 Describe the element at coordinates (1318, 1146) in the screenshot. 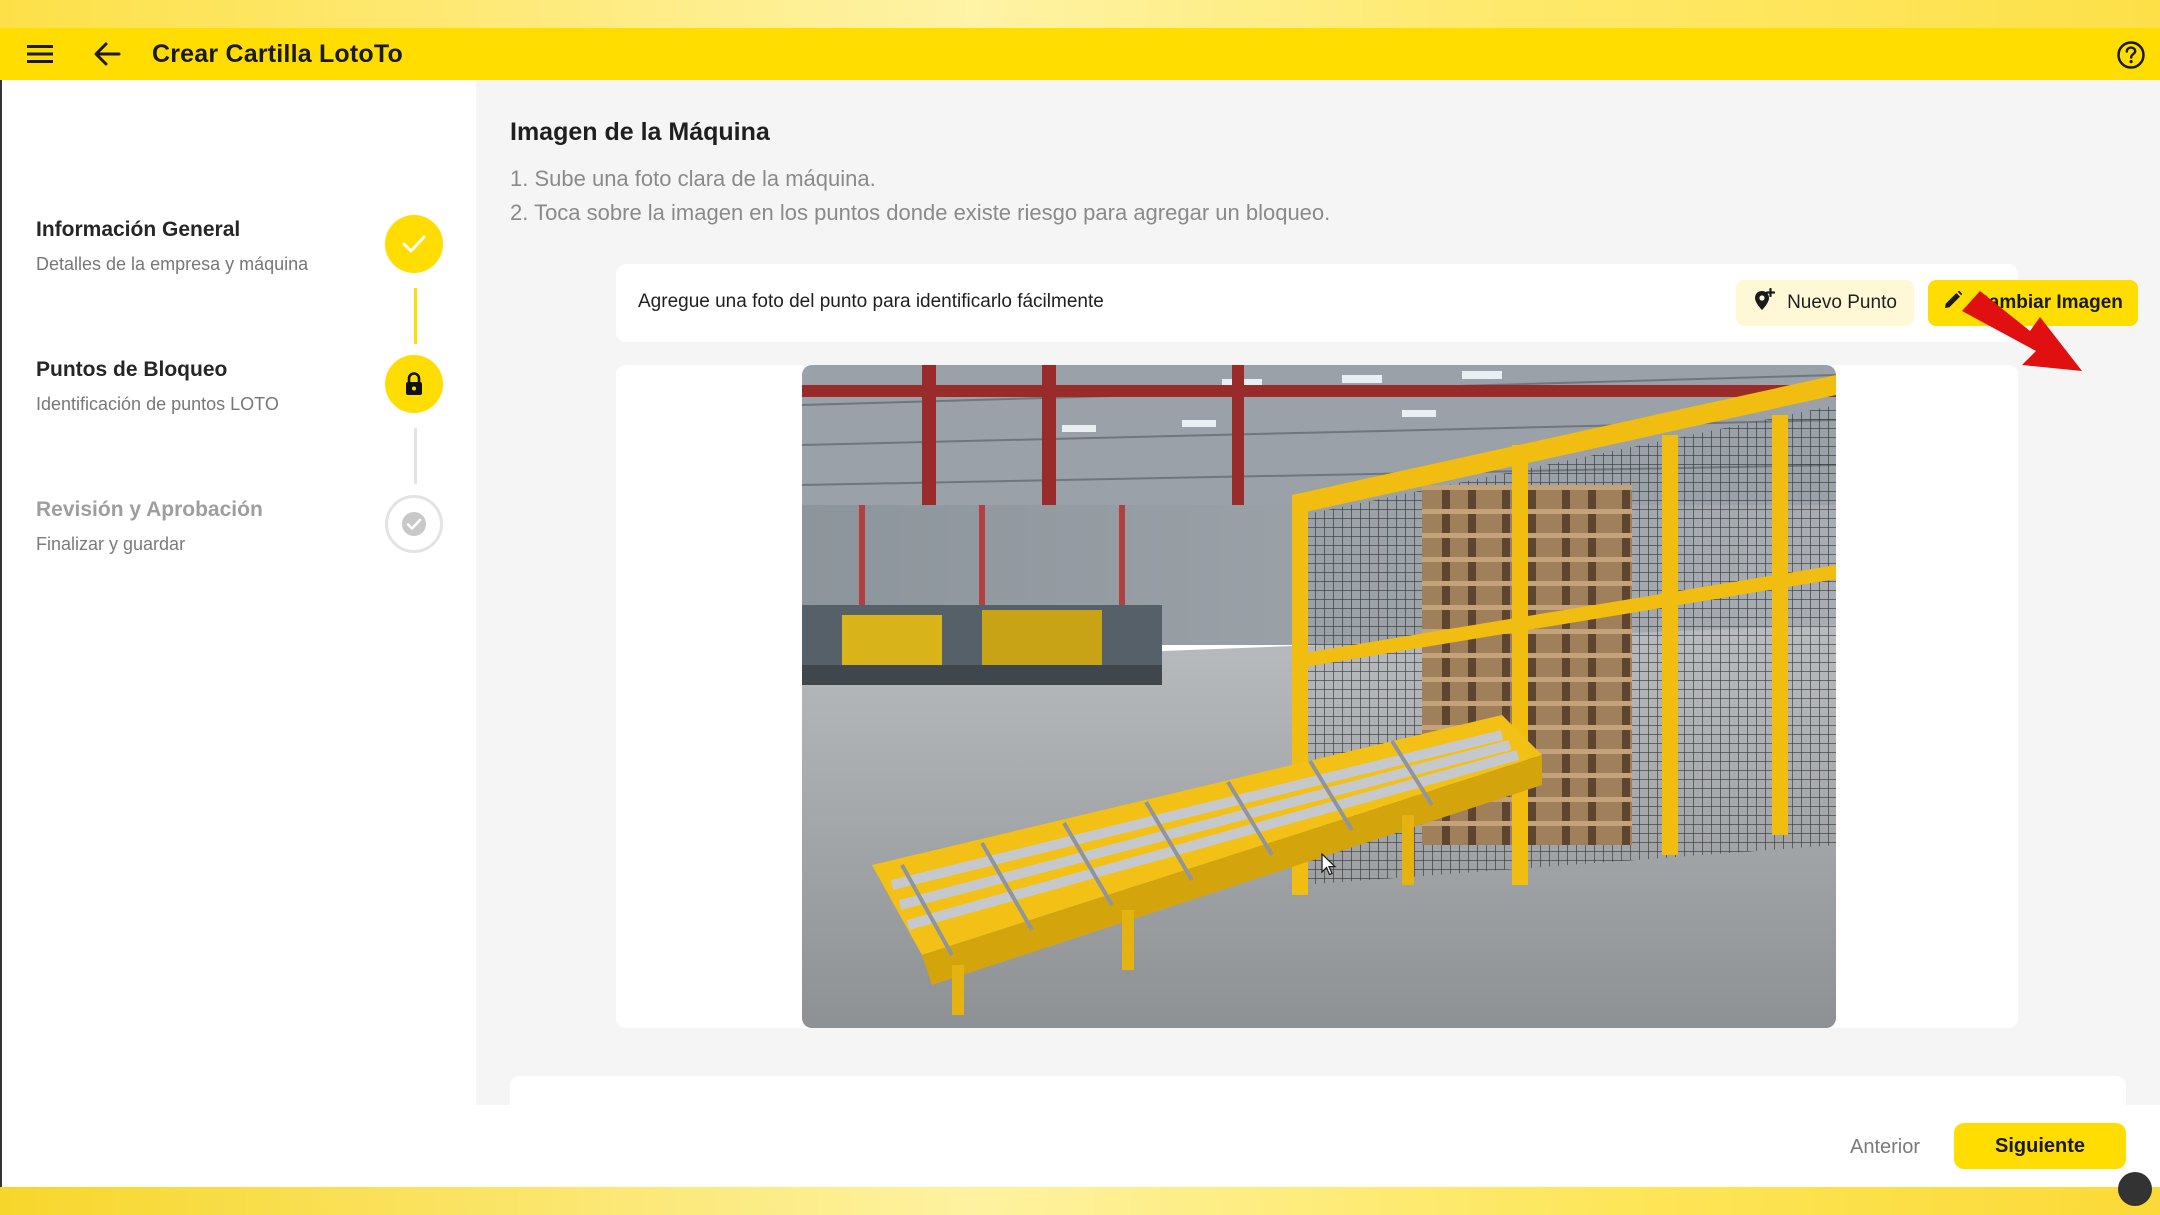

I see `footer-actions: Anterior Siguiente` at that location.